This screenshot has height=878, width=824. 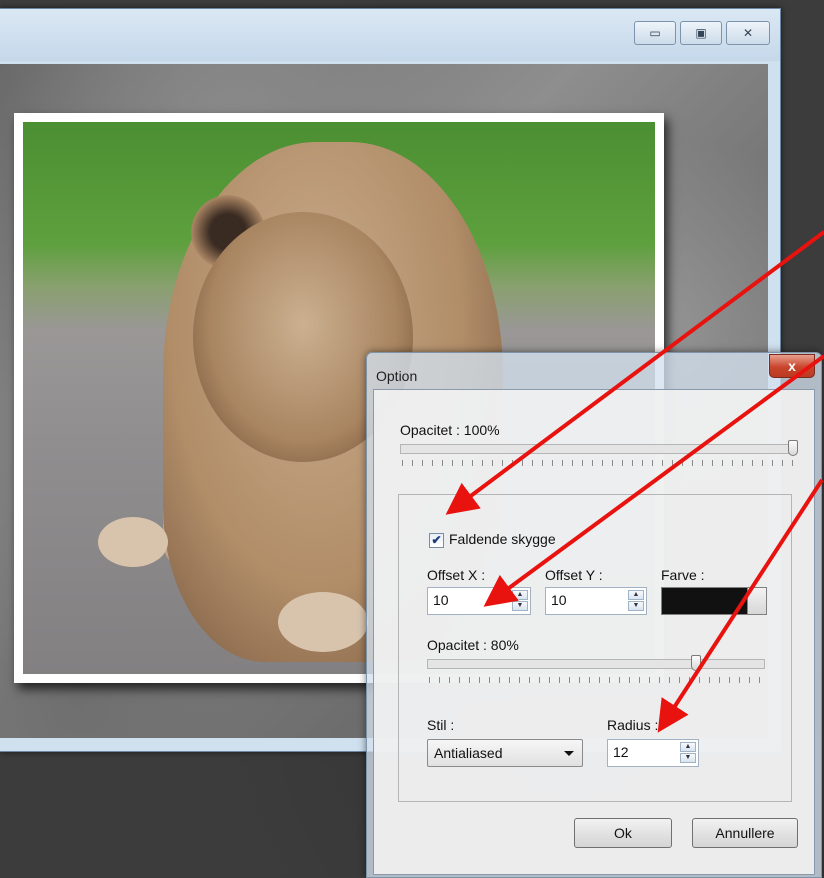 I want to click on style-label: Stil :, so click(x=441, y=725).